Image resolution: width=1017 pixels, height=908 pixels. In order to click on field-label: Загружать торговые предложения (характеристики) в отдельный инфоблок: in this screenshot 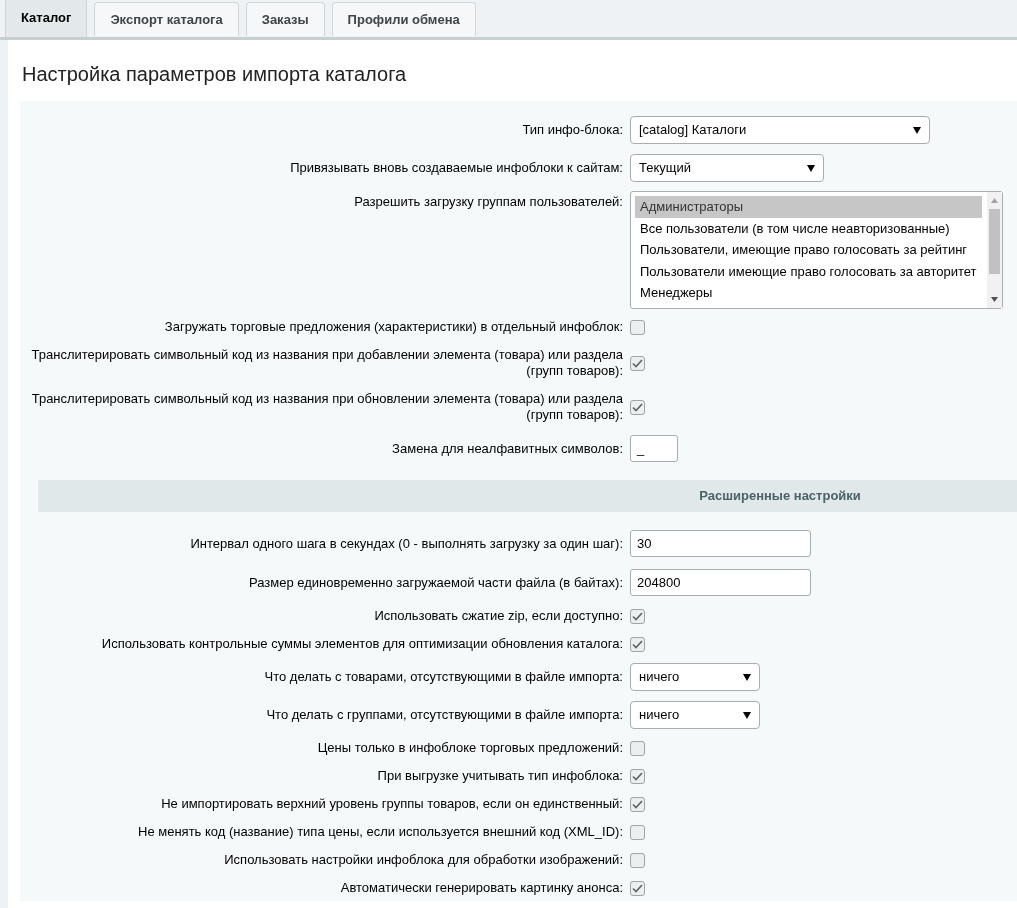, I will do `click(393, 327)`.